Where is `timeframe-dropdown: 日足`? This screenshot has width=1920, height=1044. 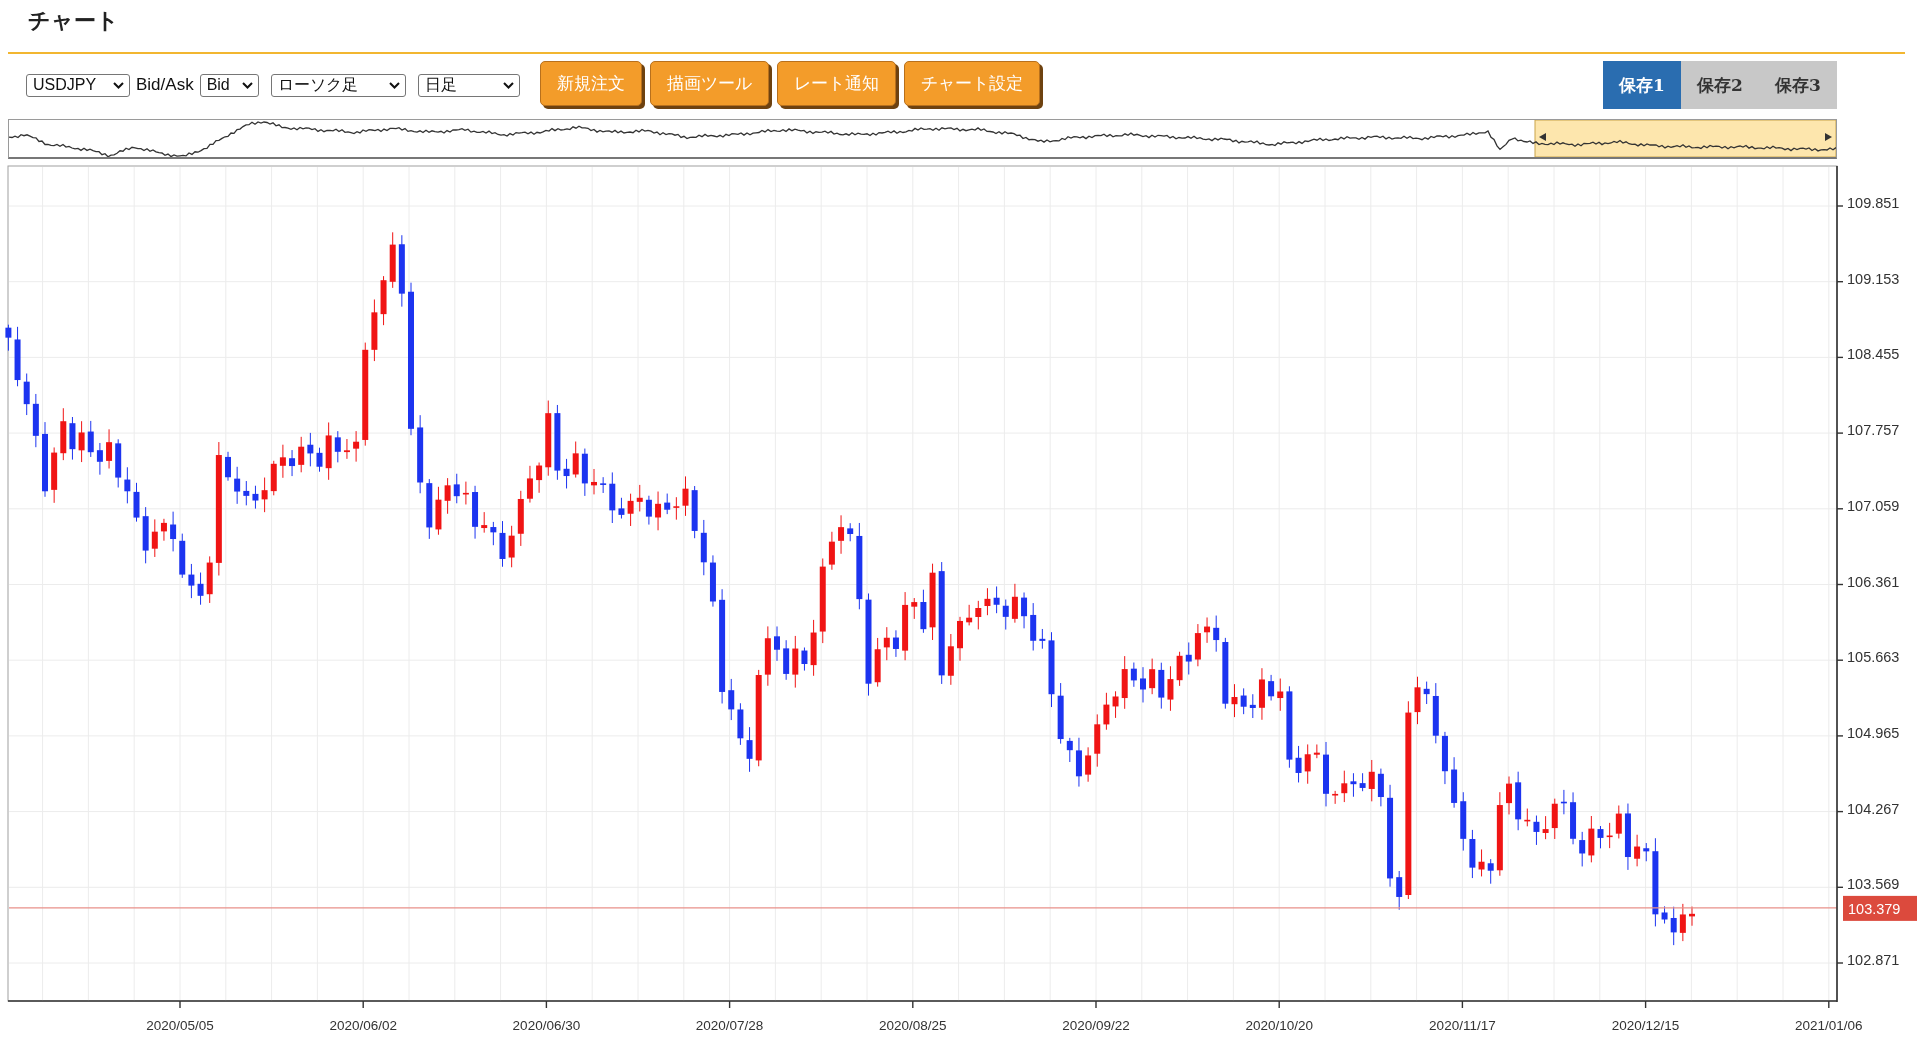
timeframe-dropdown: 日足 is located at coordinates (468, 85).